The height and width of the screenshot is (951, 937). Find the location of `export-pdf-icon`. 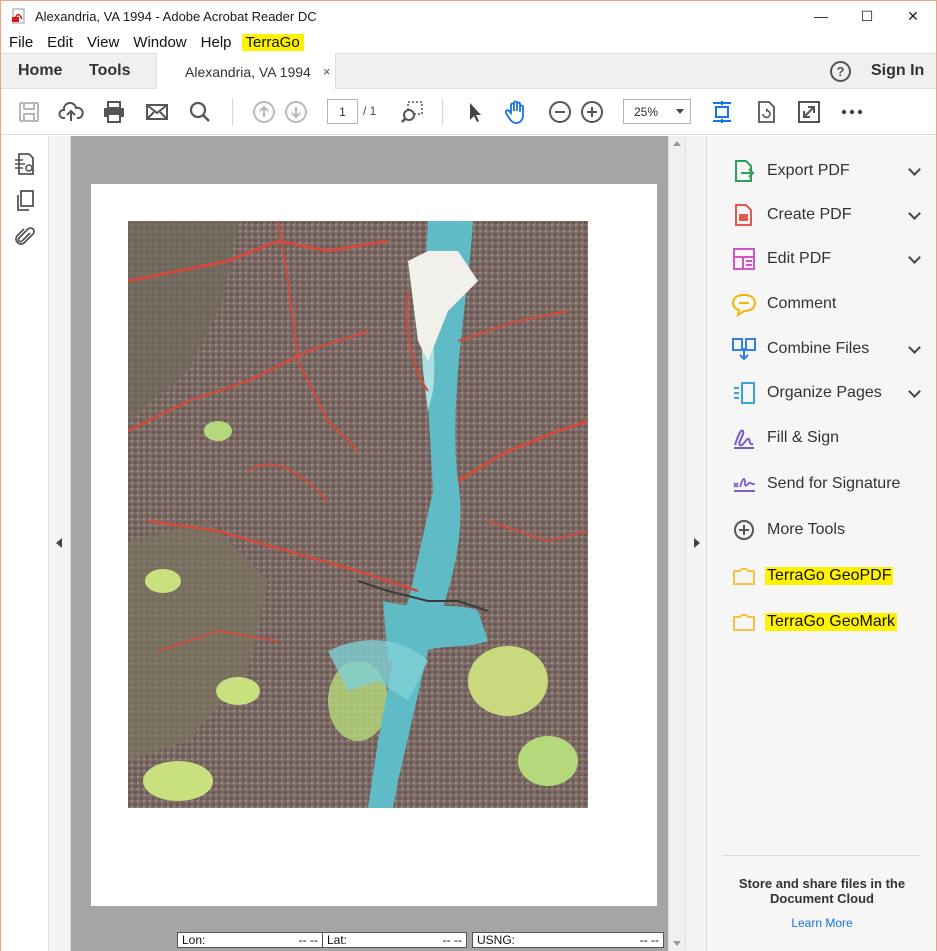

export-pdf-icon is located at coordinates (744, 171).